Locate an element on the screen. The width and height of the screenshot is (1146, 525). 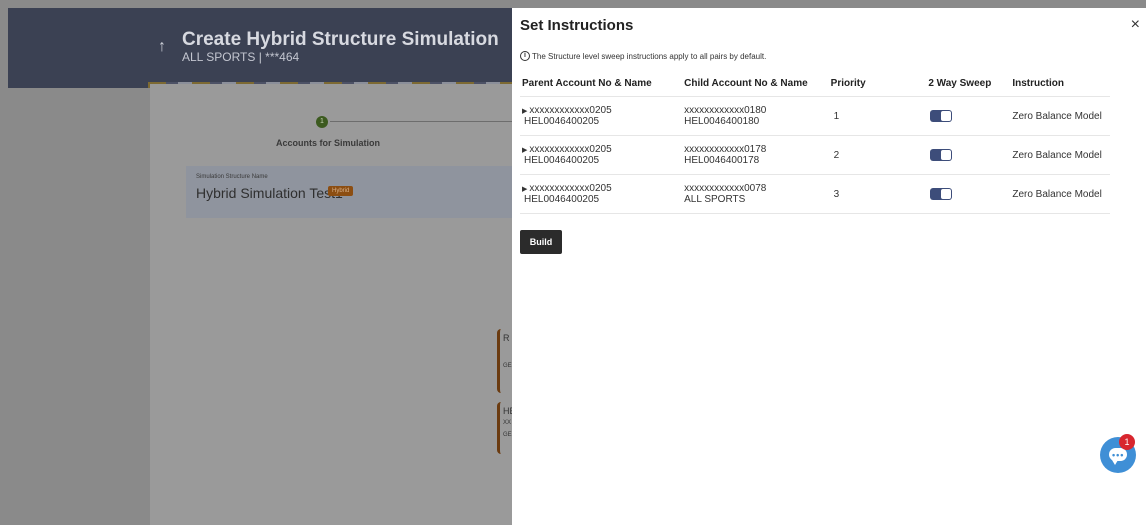
child-account-name: HEL0046400180 is located at coordinates (722, 121).